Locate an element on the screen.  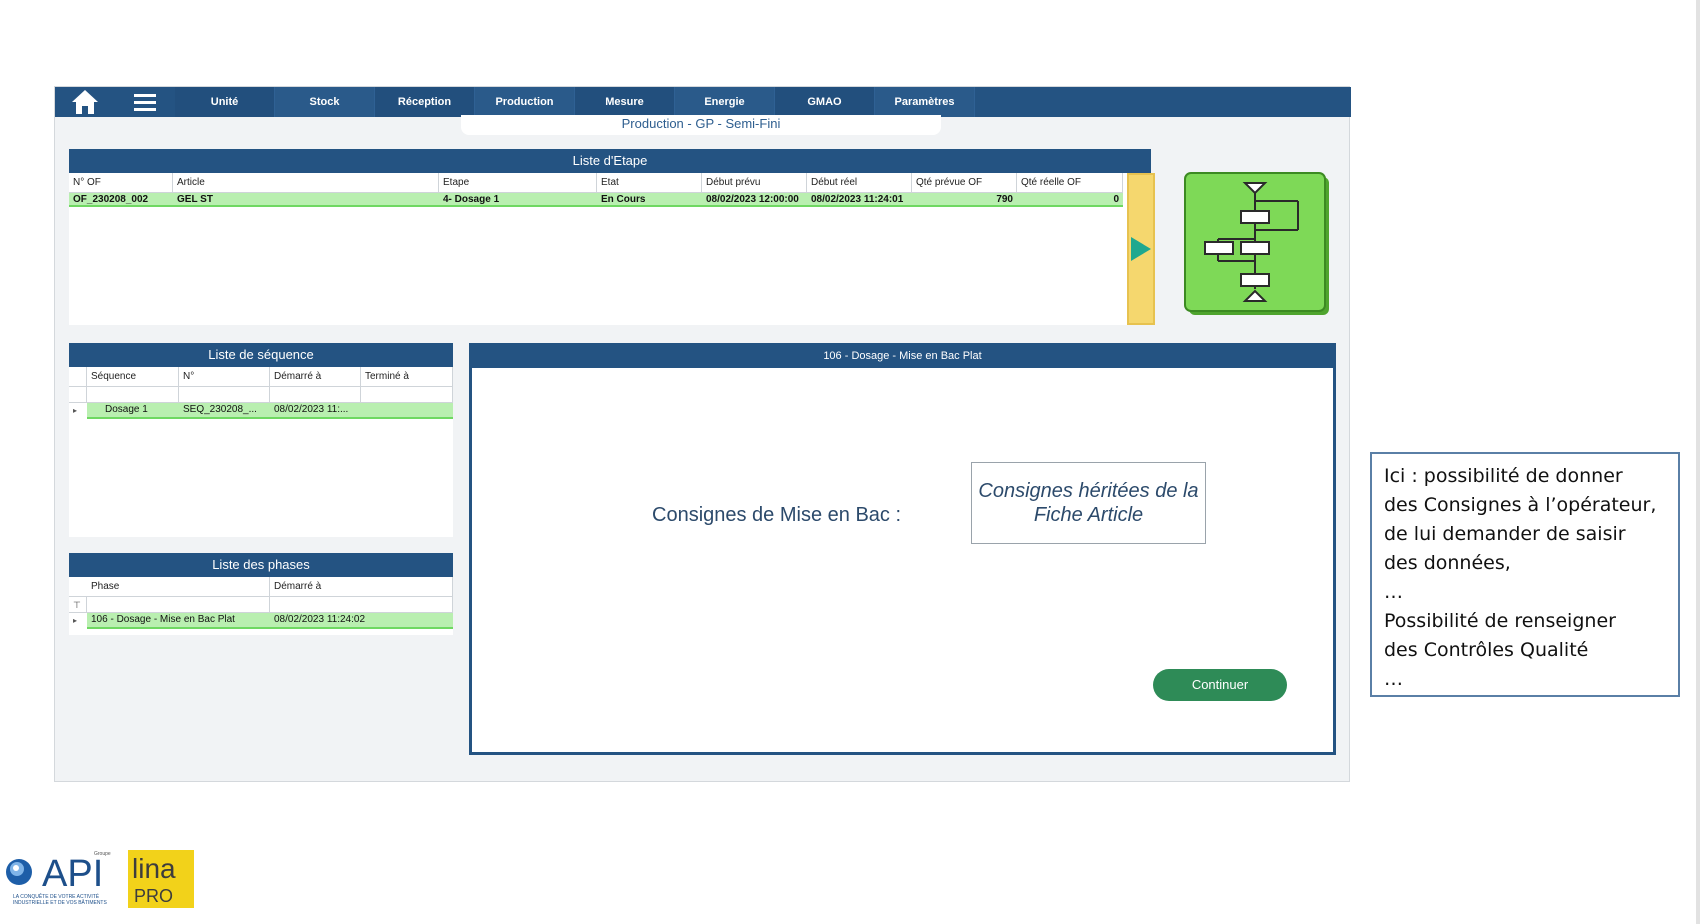
callout-line: Possibilité de renseigner is located at coordinates (1500, 621).